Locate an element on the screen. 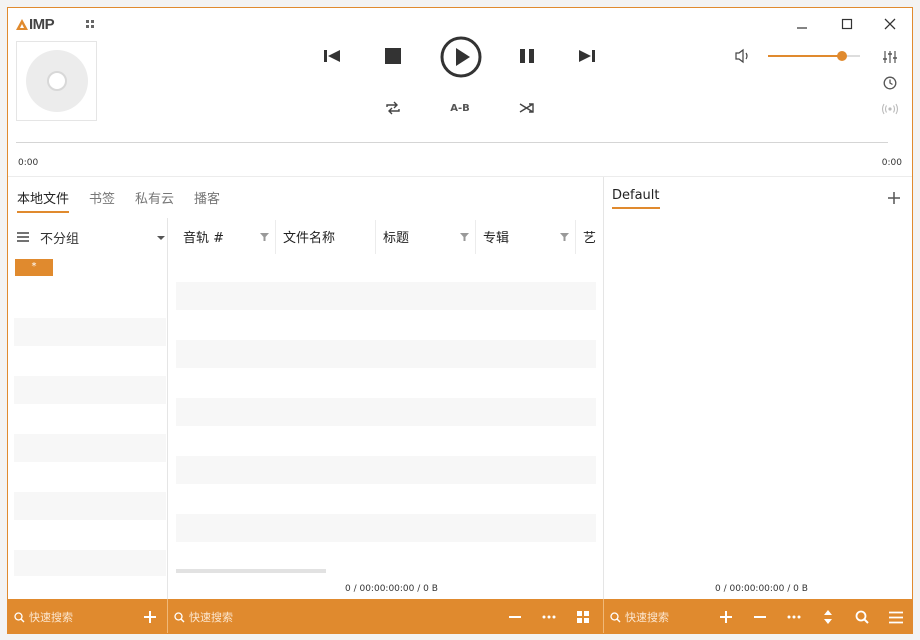 The height and width of the screenshot is (640, 920). column-track-number: 音轨 # is located at coordinates (229, 236).